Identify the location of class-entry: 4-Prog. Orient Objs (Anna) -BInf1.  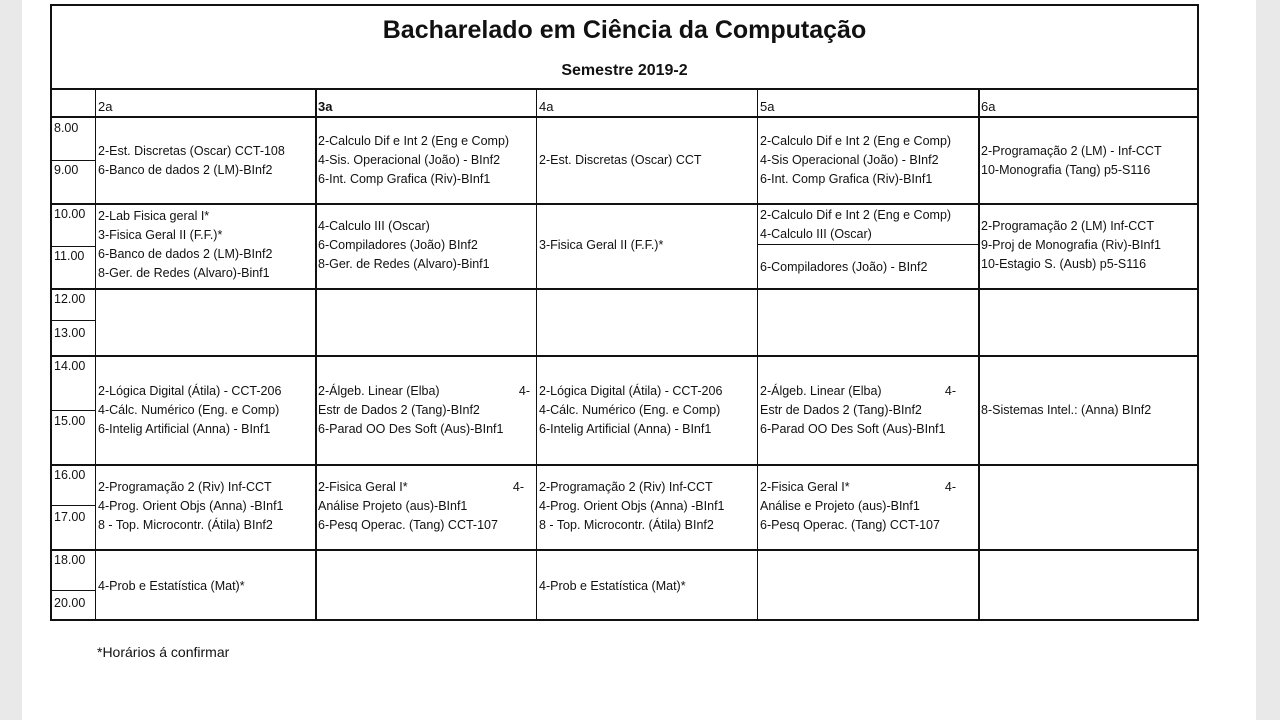
(191, 506).